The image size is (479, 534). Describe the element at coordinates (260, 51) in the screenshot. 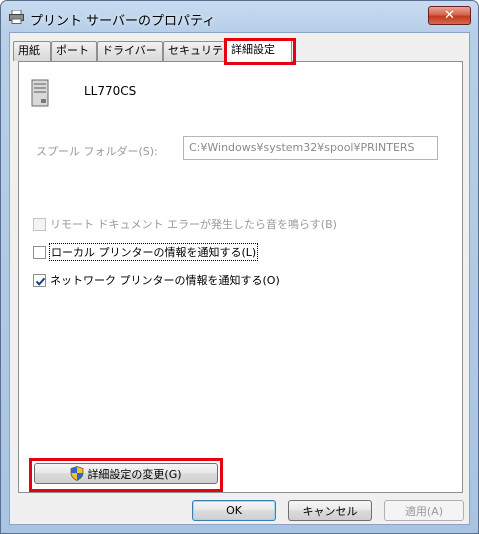

I see `advanced-tab-highlight` at that location.